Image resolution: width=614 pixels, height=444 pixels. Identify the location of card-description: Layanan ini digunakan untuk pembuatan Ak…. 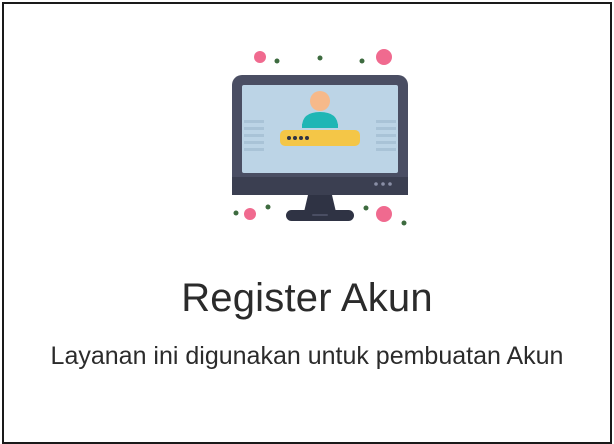
(307, 356).